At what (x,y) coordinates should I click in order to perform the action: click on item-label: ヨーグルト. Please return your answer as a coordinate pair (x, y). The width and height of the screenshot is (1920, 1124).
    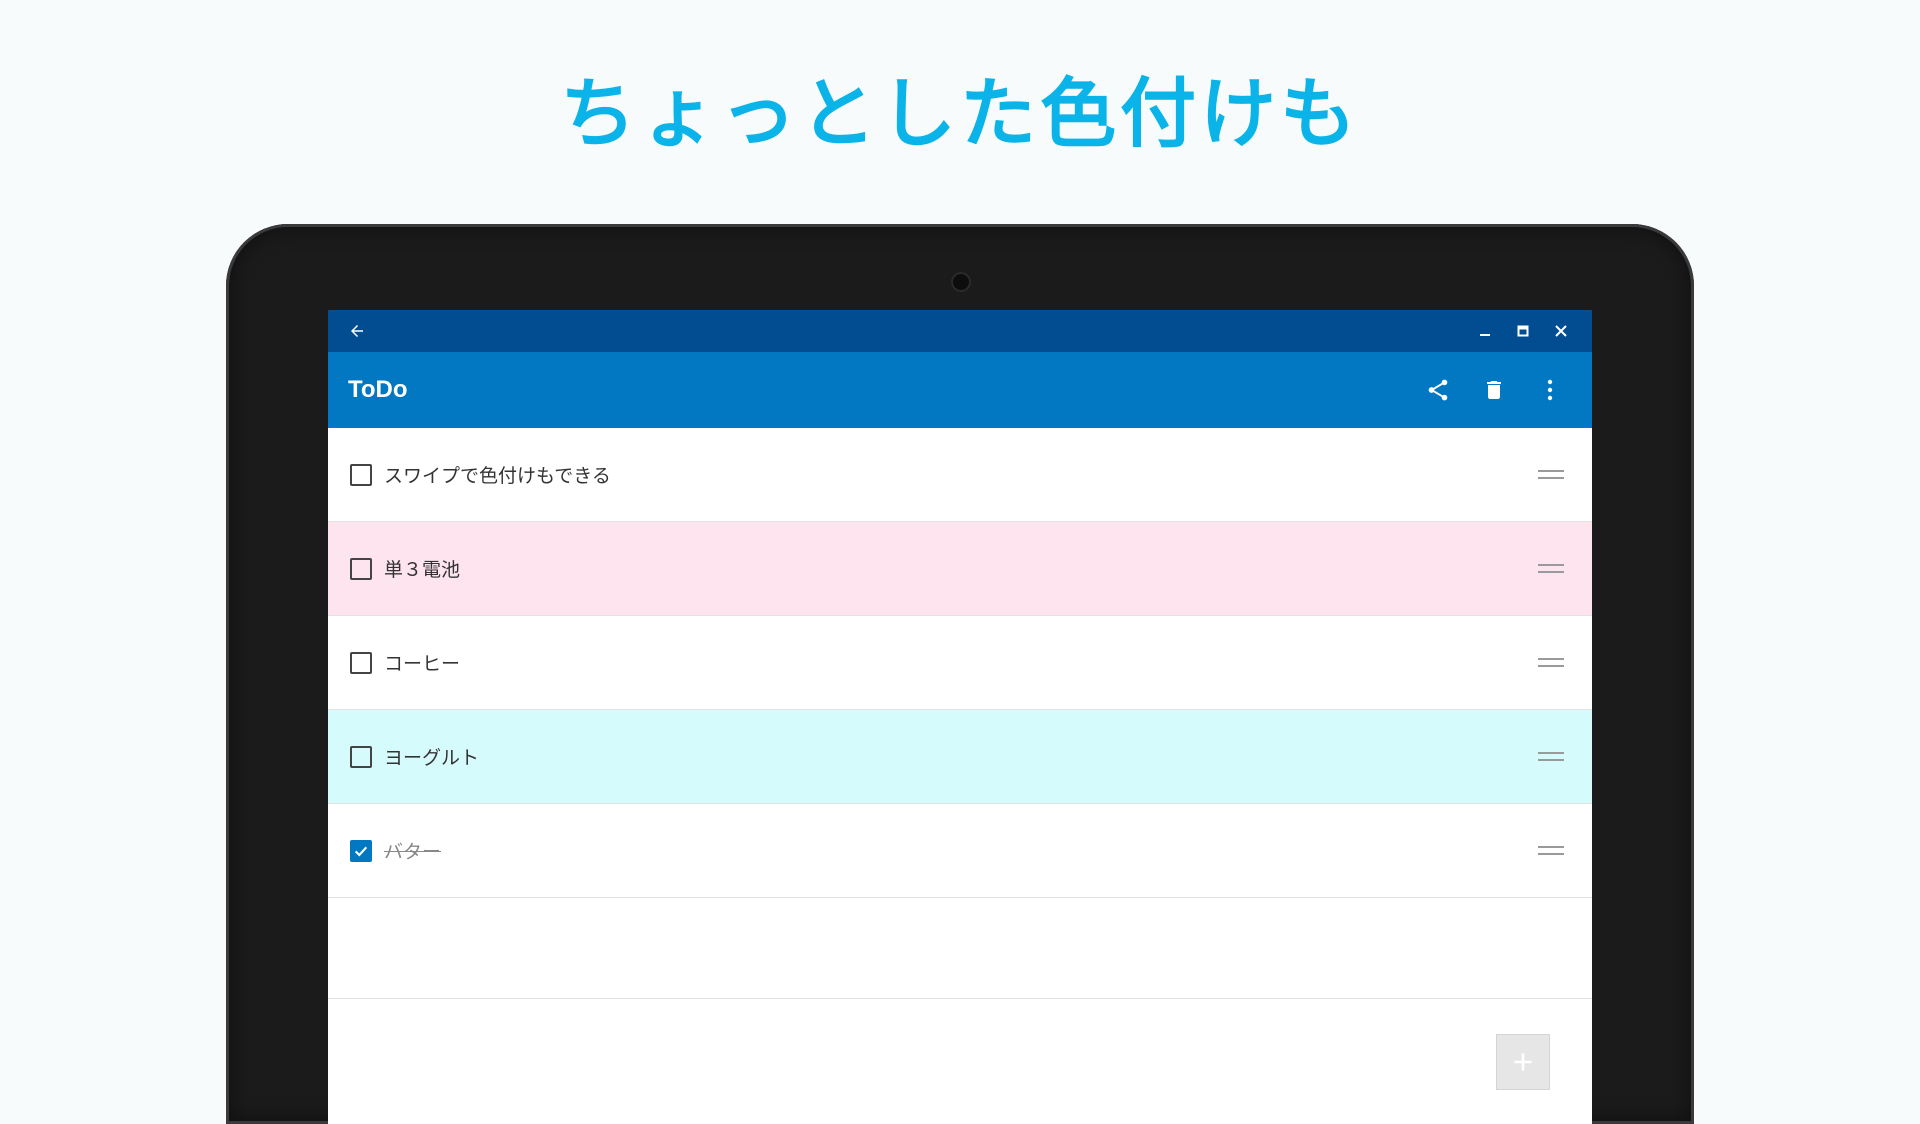
    Looking at the image, I should click on (432, 758).